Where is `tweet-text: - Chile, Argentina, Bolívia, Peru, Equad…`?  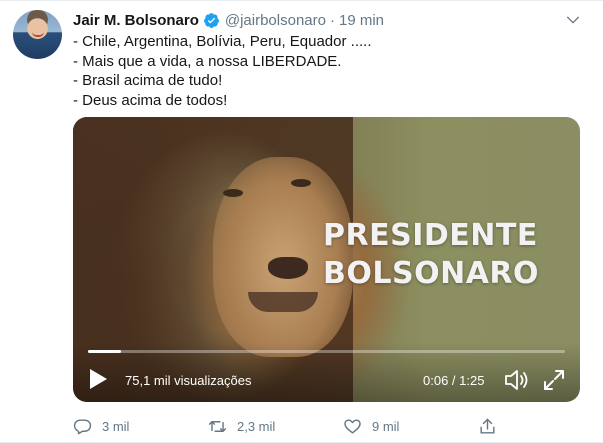 tweet-text: - Chile, Argentina, Bolívia, Peru, Equad… is located at coordinates (328, 71).